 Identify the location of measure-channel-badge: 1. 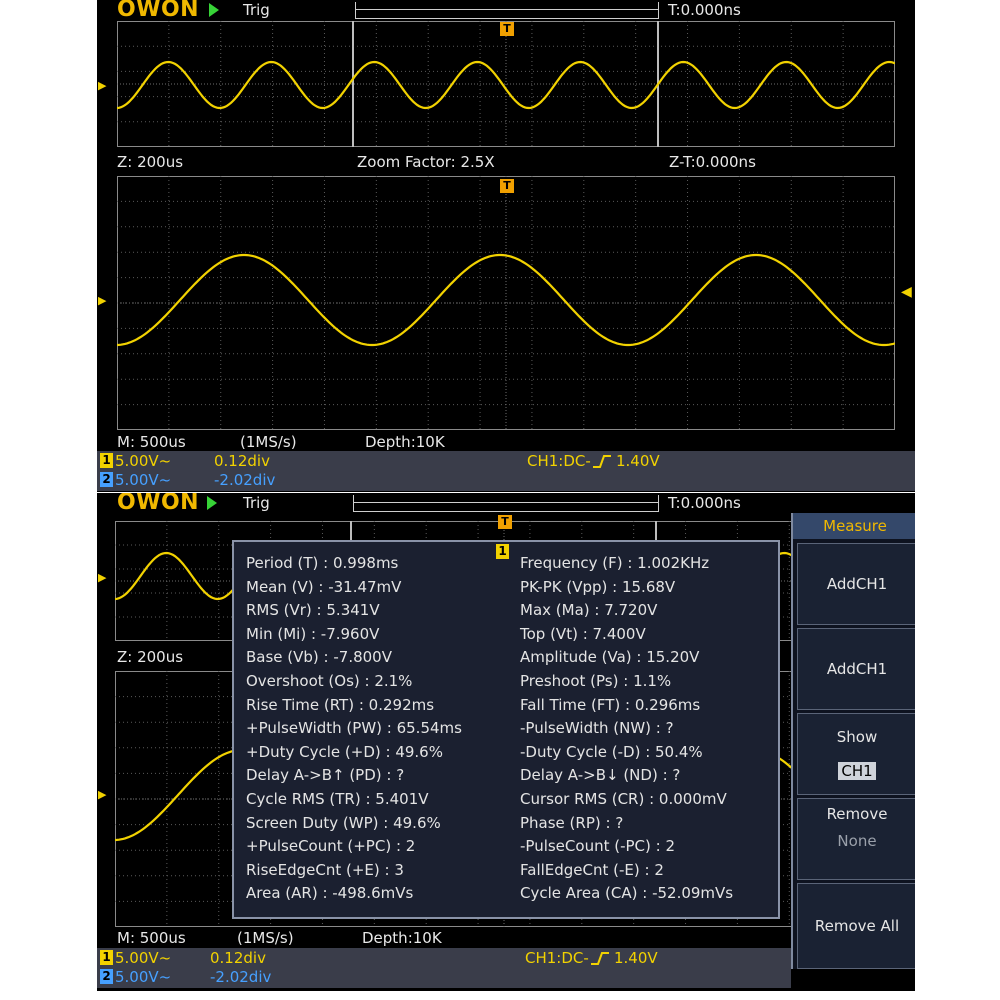
(502, 551).